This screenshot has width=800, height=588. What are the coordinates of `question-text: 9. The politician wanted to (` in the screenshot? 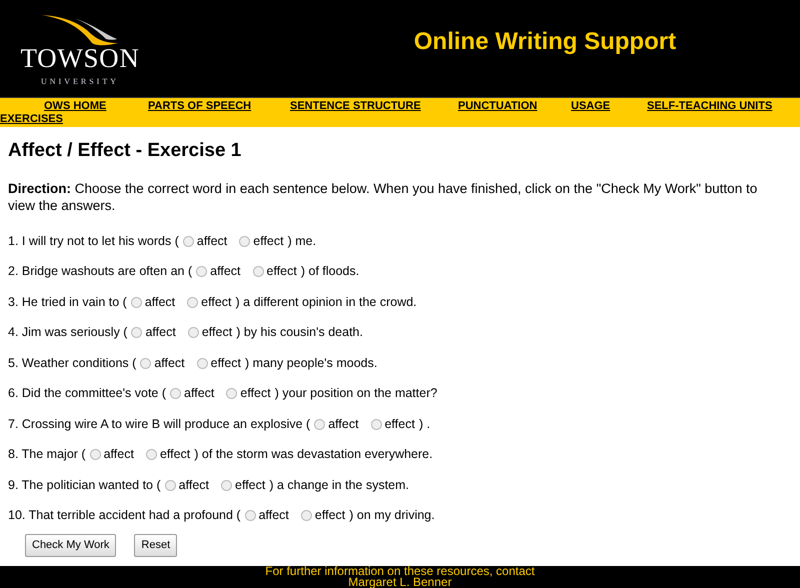 It's located at (84, 485).